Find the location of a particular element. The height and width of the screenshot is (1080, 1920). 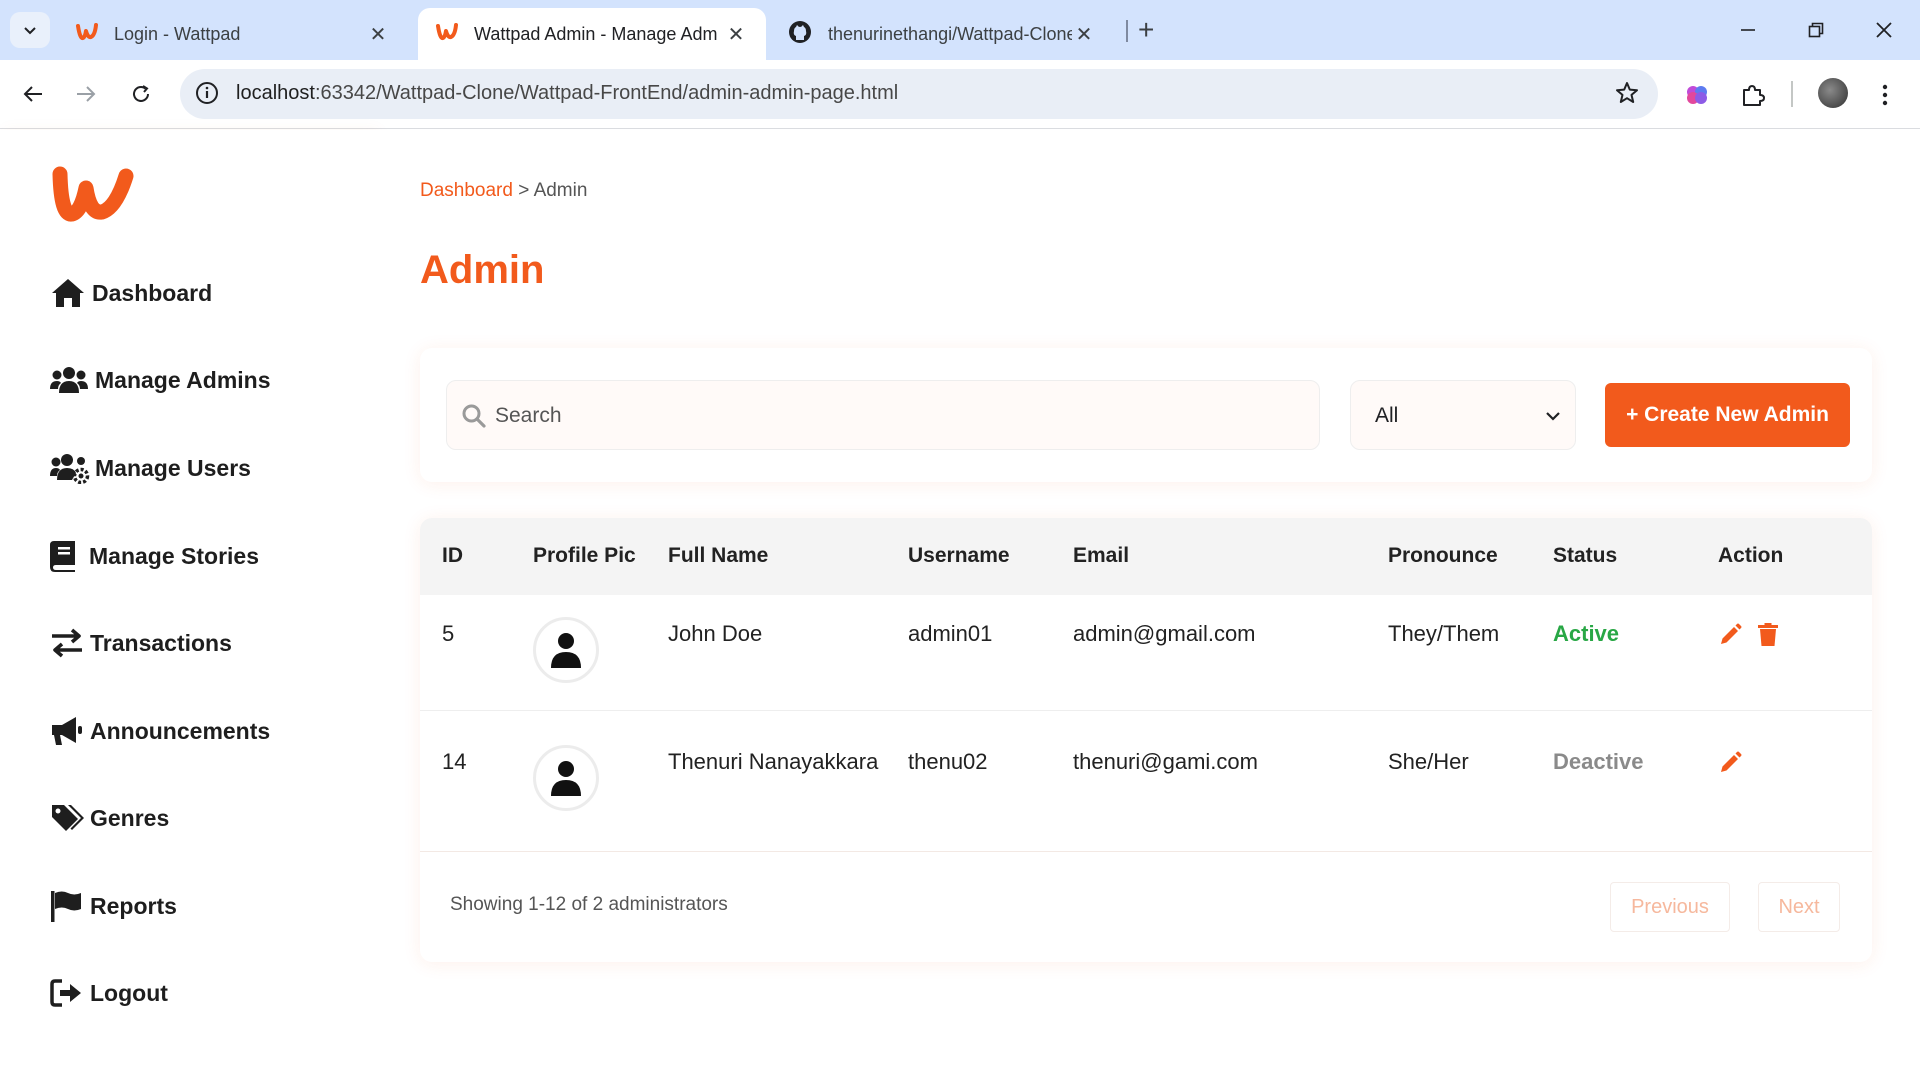

window-close-icon is located at coordinates (1884, 30).